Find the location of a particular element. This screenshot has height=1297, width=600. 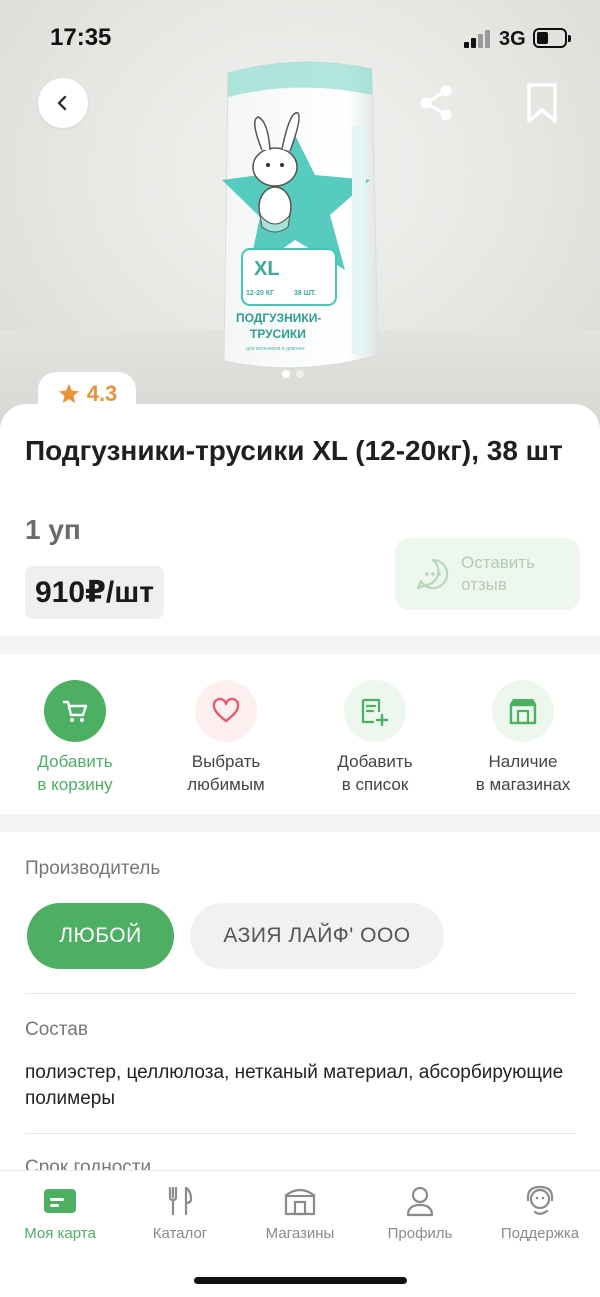

leave-review-label: Оставить отзыв is located at coordinates (498, 573).